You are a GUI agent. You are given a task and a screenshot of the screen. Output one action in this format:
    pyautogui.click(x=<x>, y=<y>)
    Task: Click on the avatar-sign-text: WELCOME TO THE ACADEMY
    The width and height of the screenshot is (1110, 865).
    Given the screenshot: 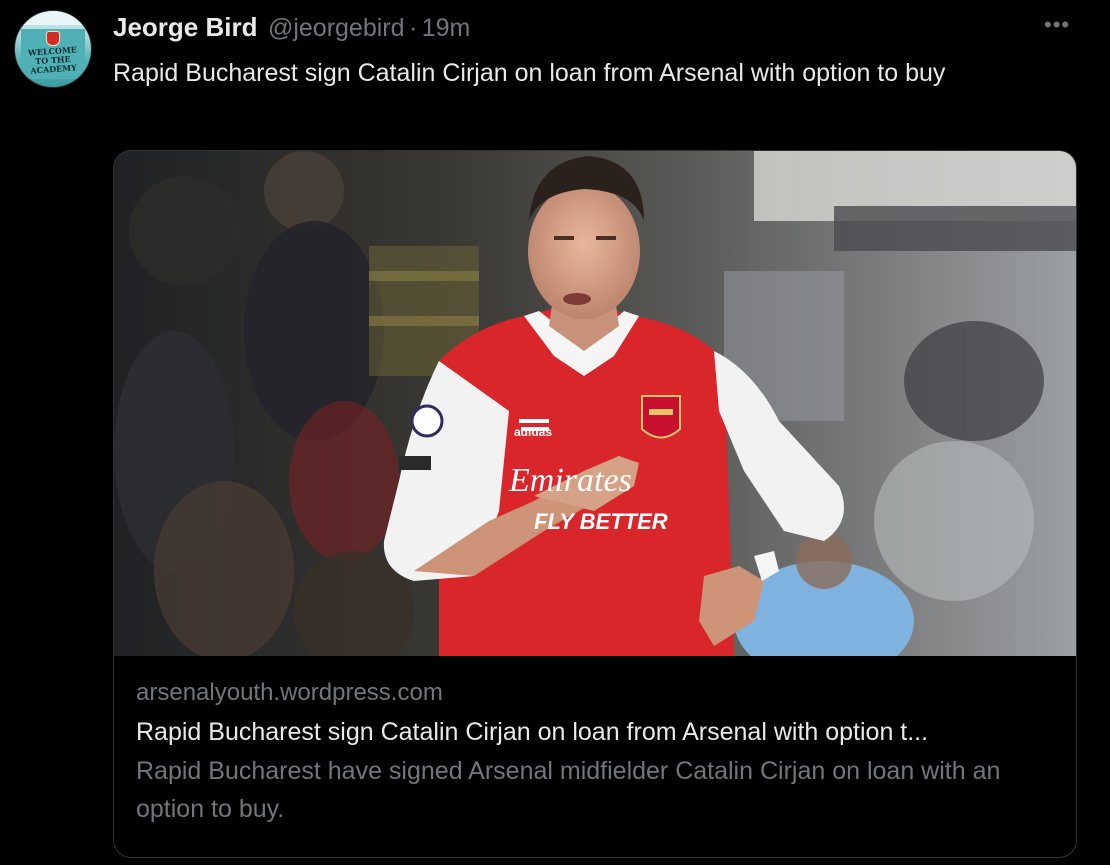 What is the action you would take?
    pyautogui.click(x=52, y=60)
    